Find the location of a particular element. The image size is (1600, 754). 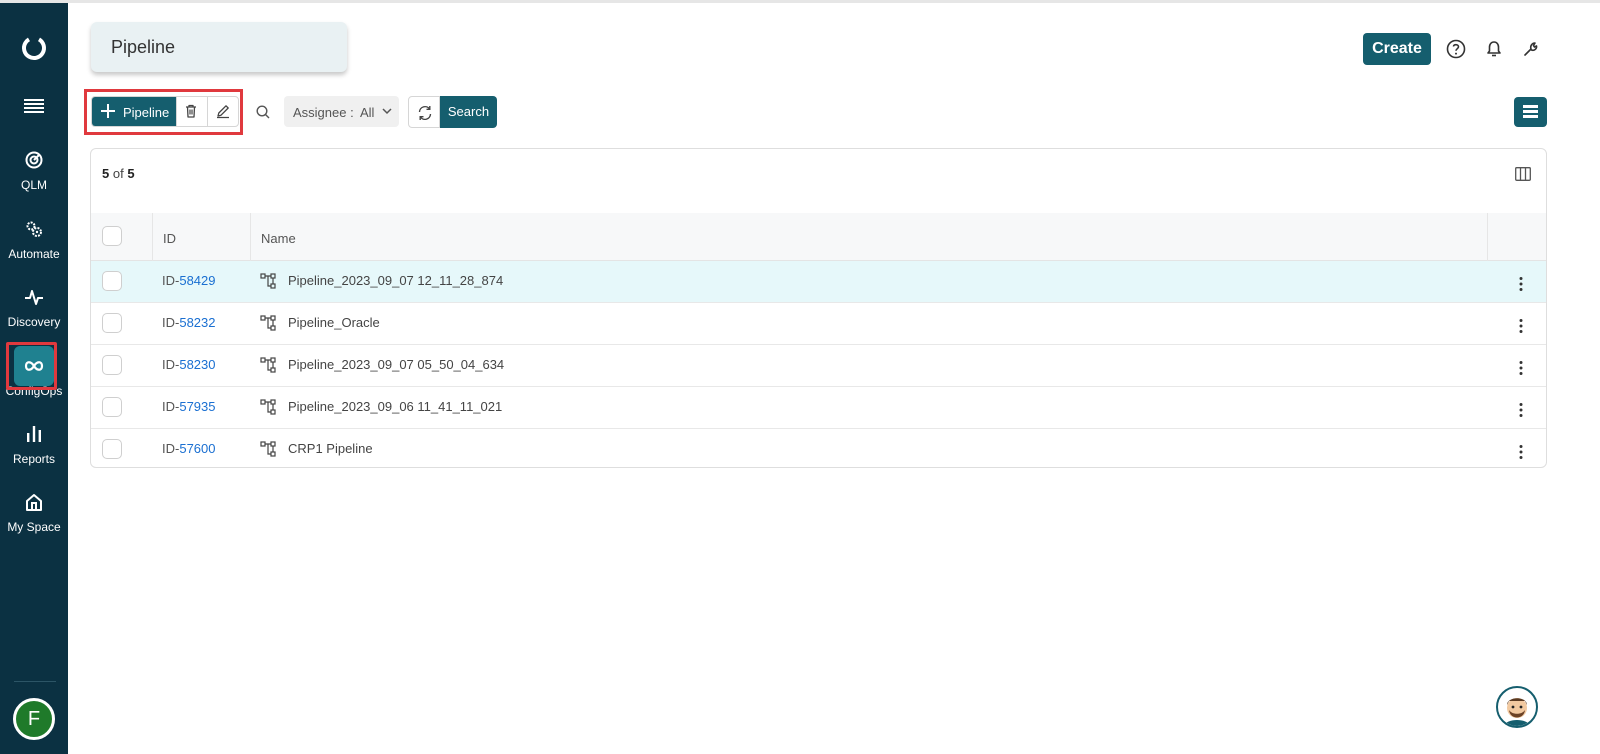

sidebar-item-qlm: QLM is located at coordinates (34, 181).